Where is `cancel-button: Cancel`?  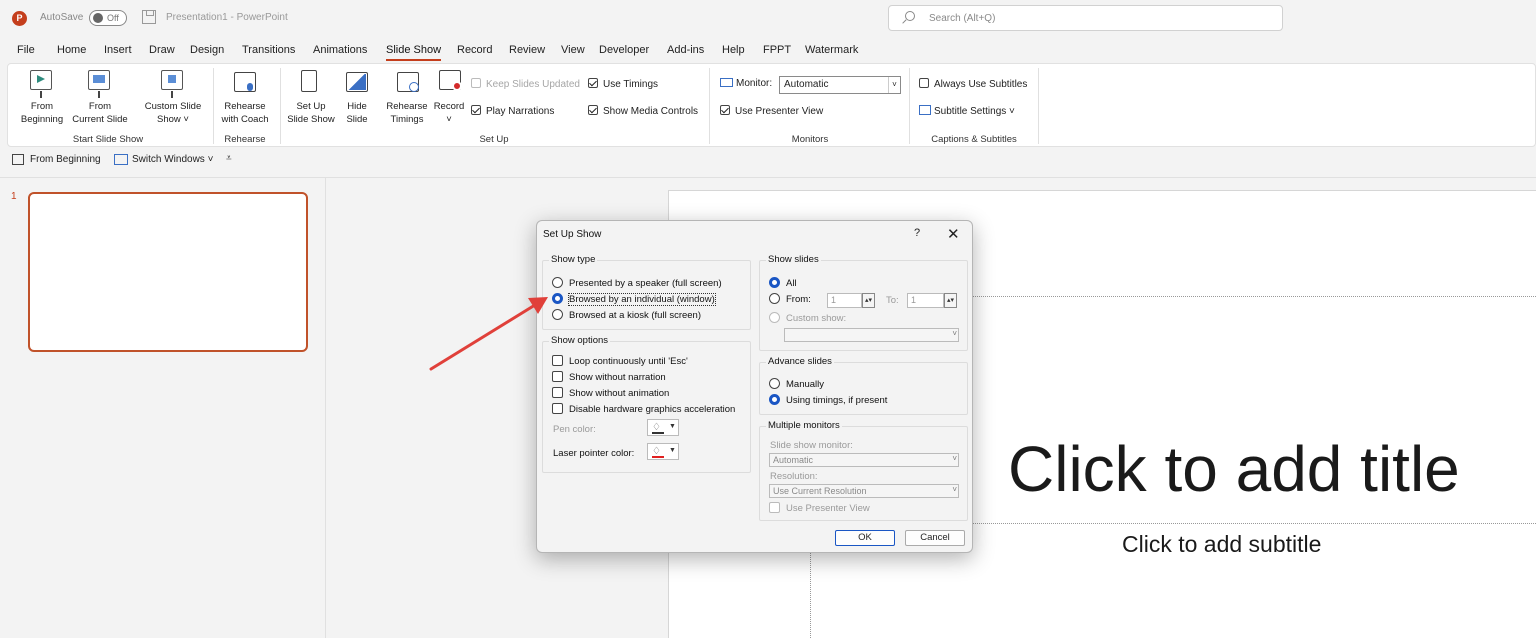
cancel-button: Cancel is located at coordinates (935, 538).